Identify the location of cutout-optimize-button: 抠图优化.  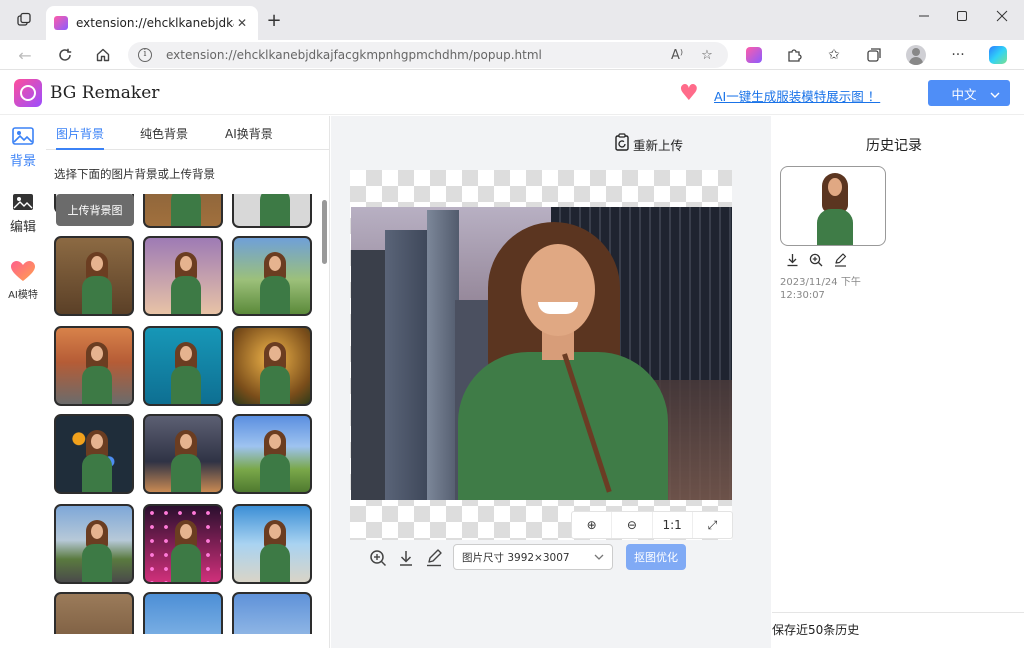
(656, 557).